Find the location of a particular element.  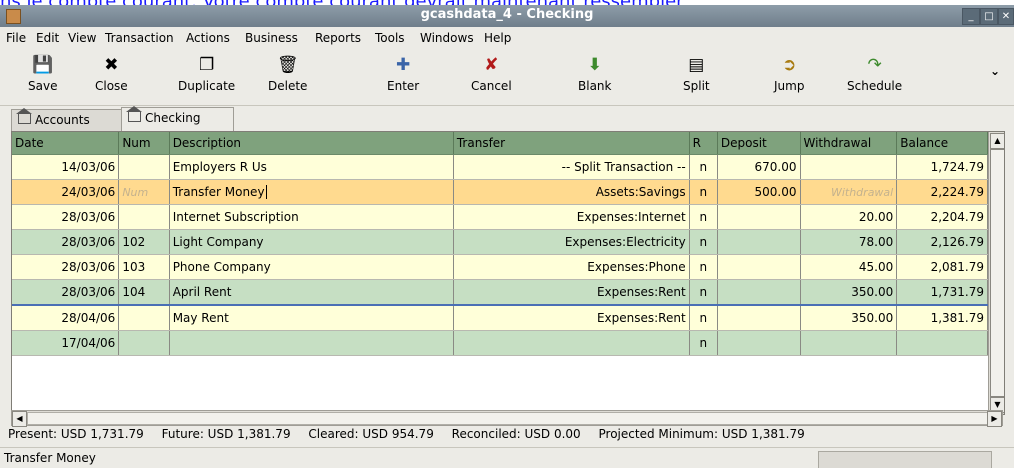

delete-button: 🗑 Delete is located at coordinates (287, 73).